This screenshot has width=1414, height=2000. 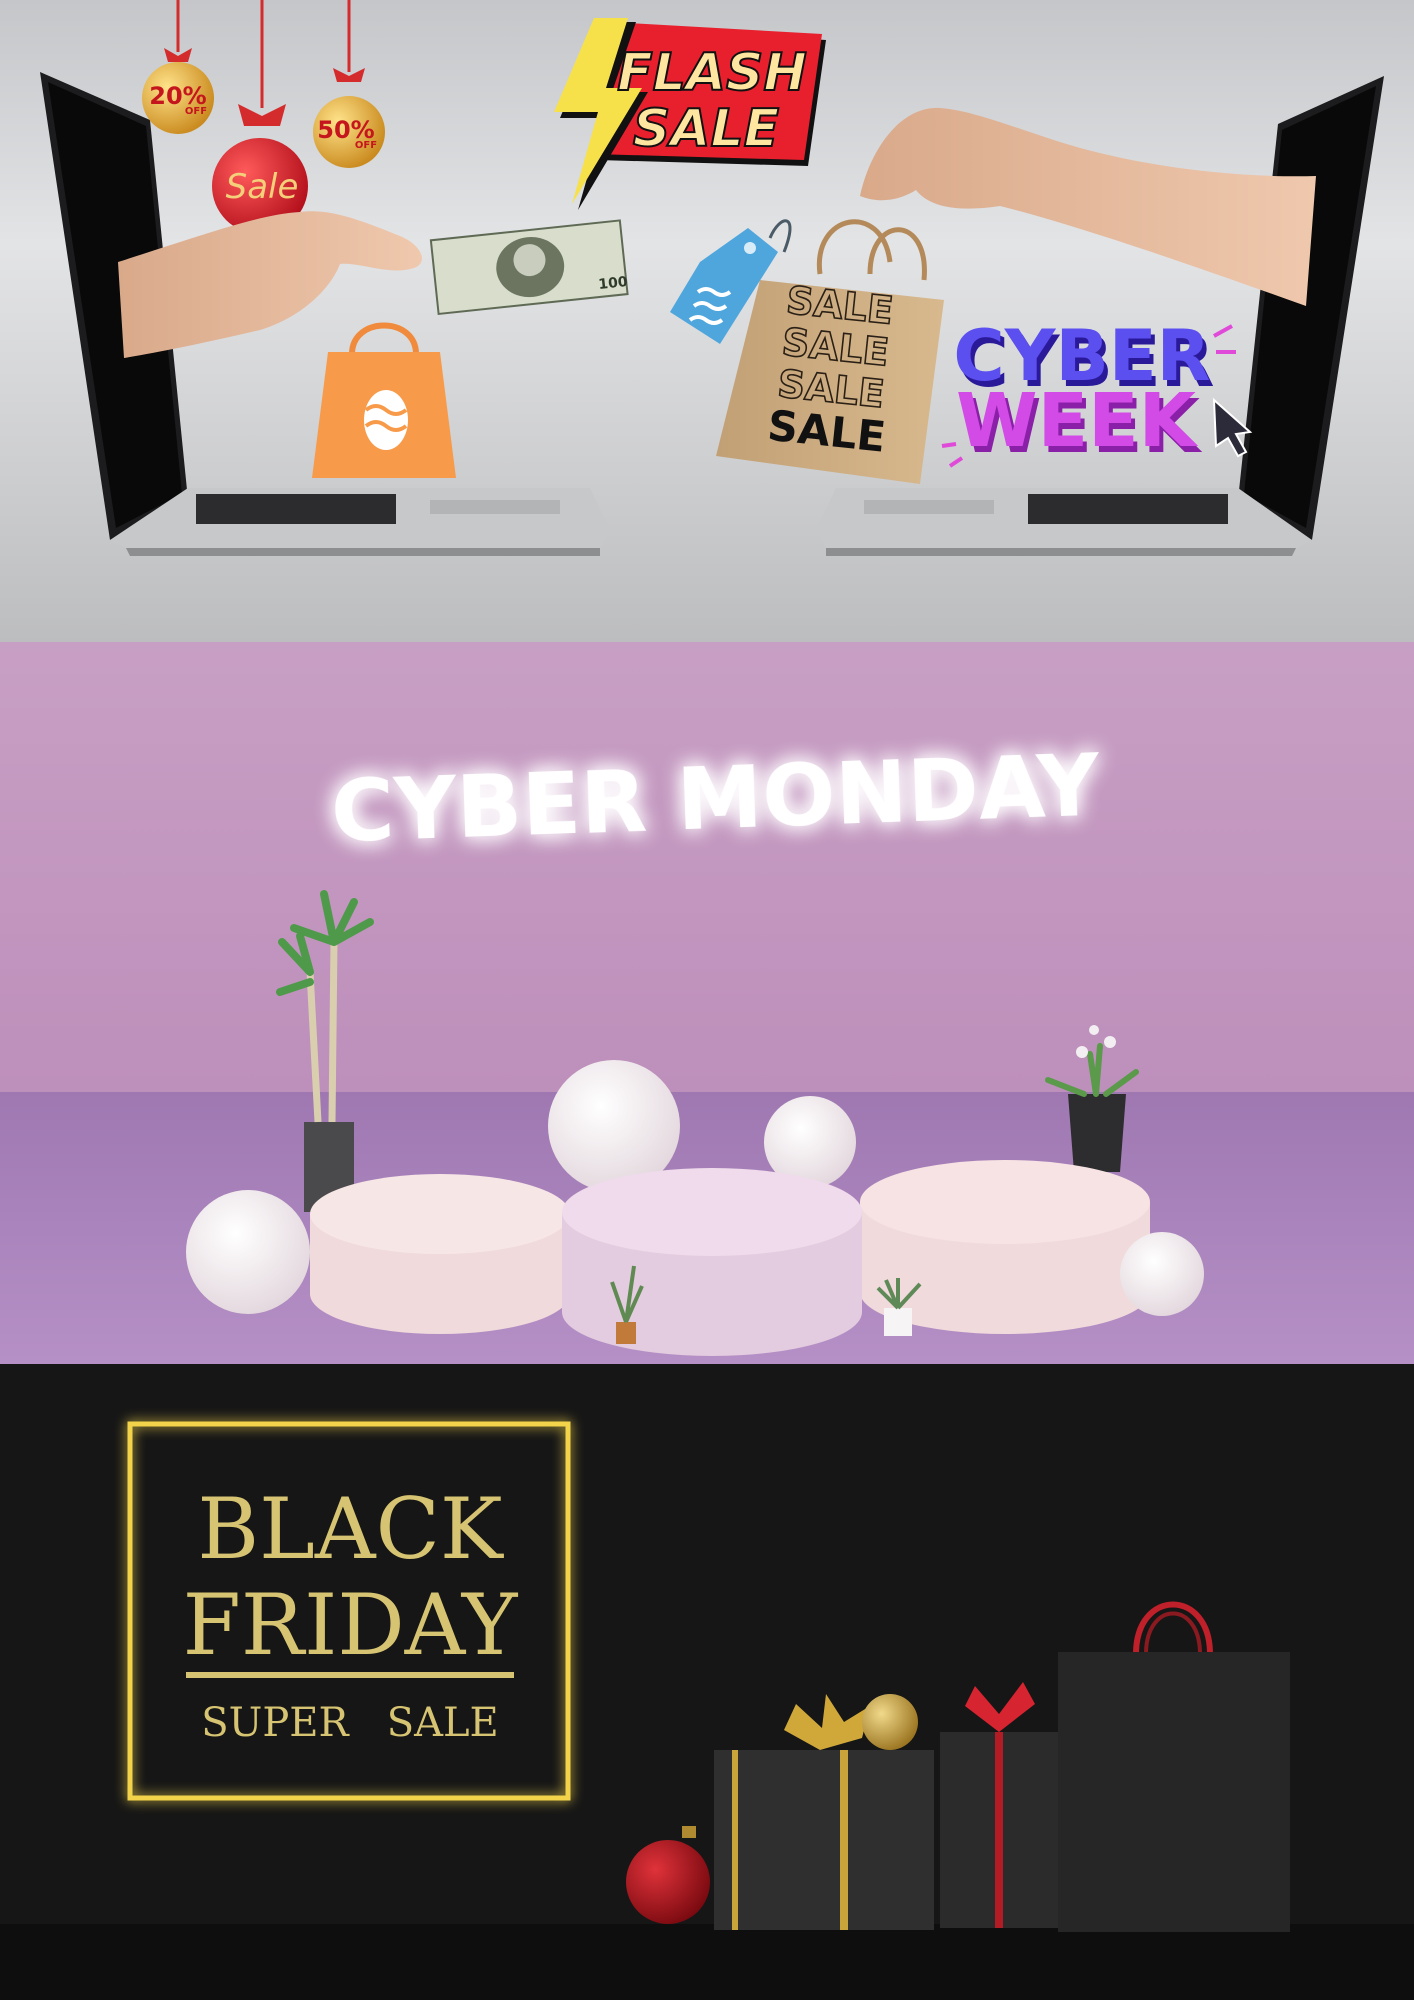 I want to click on svg-text: Sale, so click(x=262, y=187).